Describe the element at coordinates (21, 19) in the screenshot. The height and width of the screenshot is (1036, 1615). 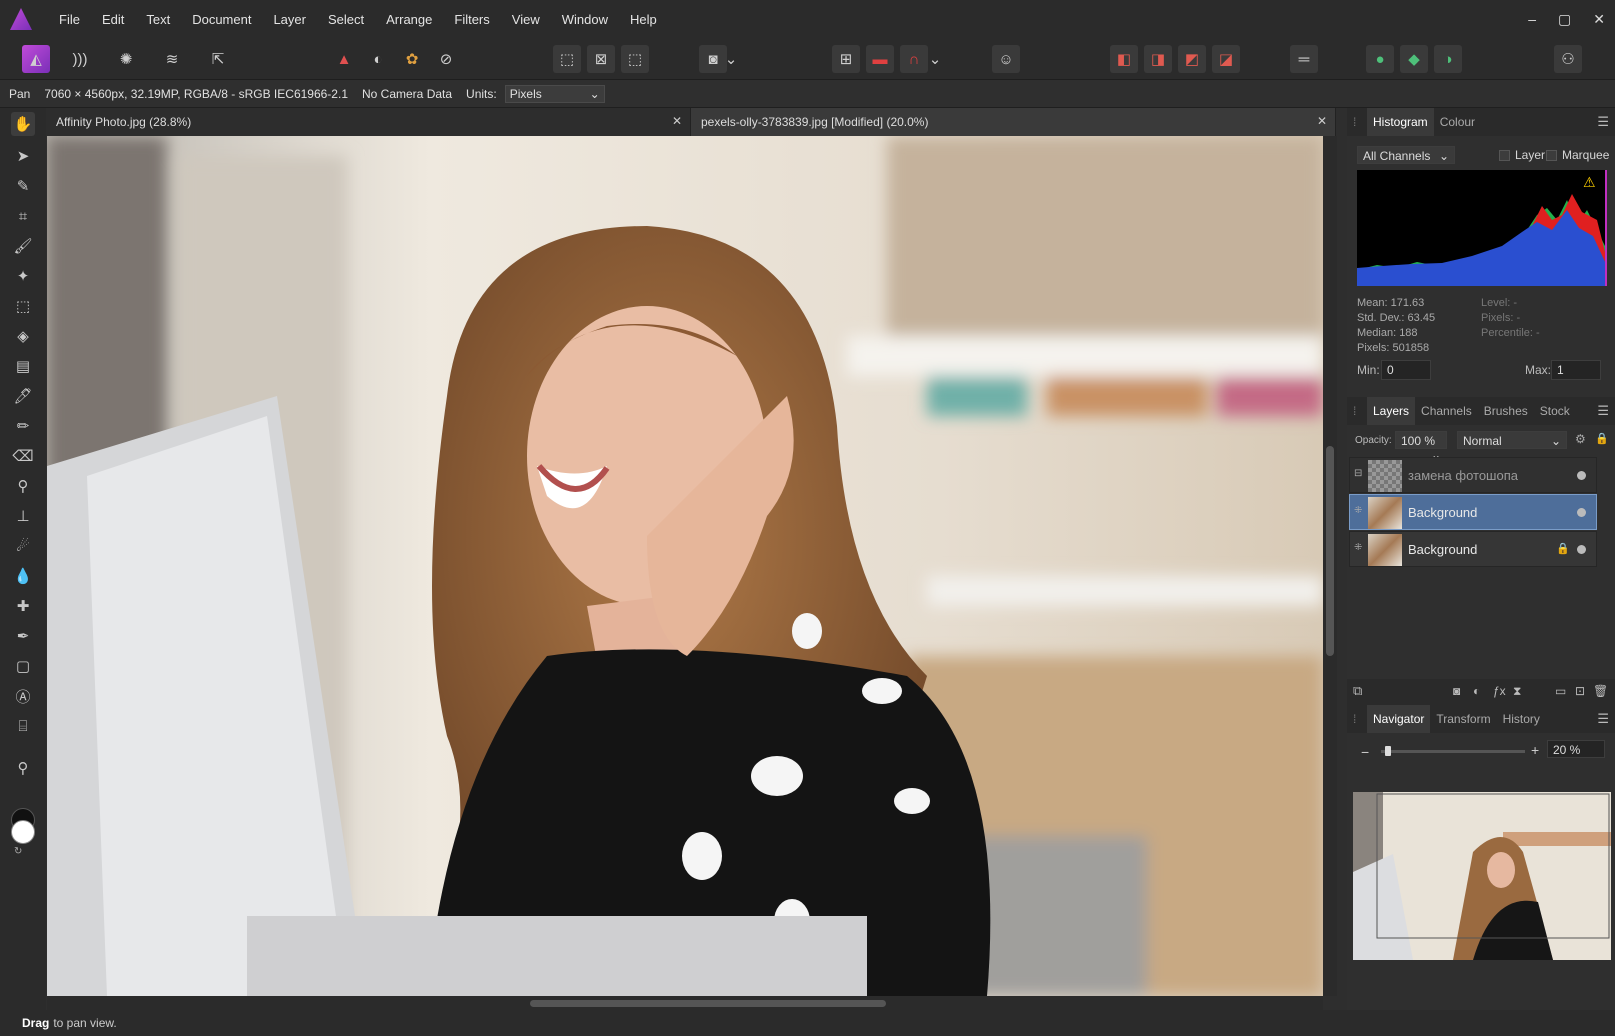
I see `affinity-logo-icon` at that location.